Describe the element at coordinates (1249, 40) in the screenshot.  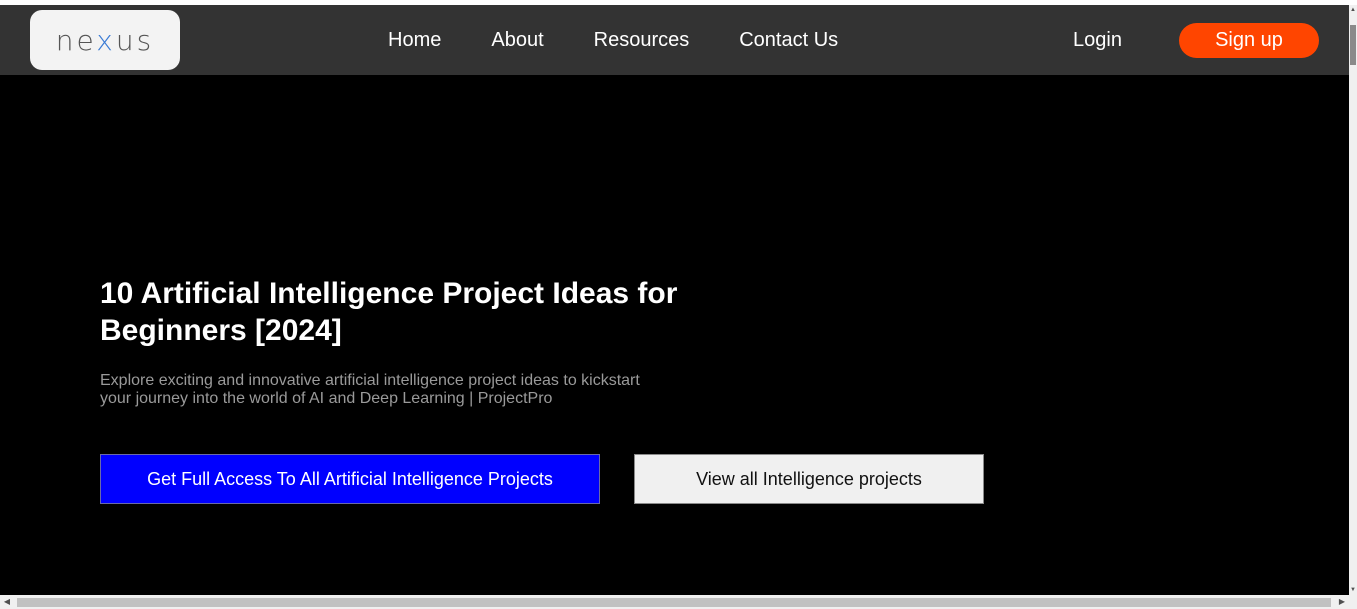
I see `signup-button: Sign up` at that location.